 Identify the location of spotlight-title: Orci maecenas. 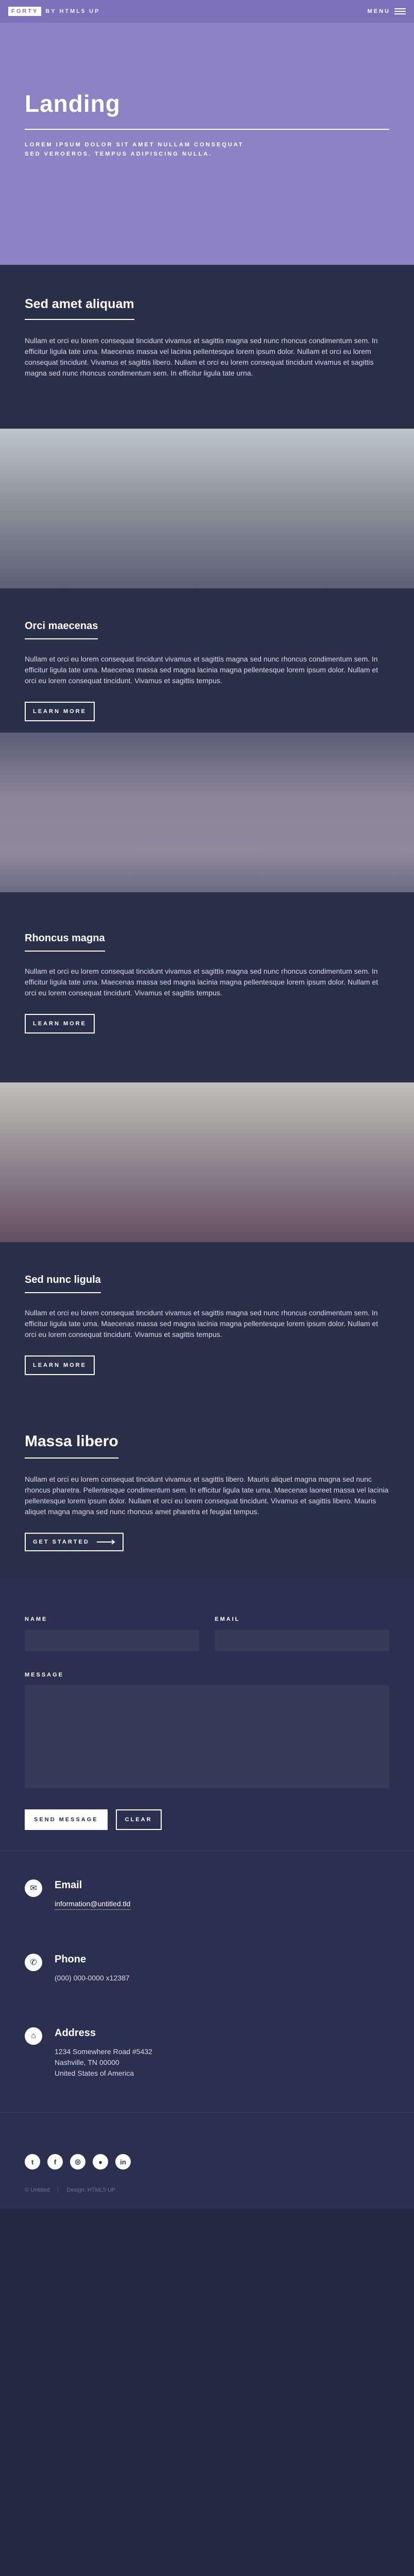
(62, 629).